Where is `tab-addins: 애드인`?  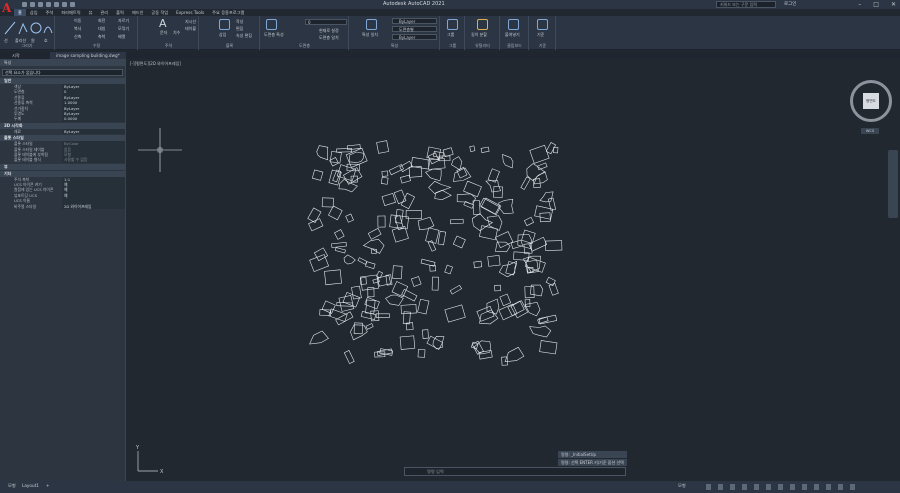 tab-addins: 애드인 is located at coordinates (138, 12).